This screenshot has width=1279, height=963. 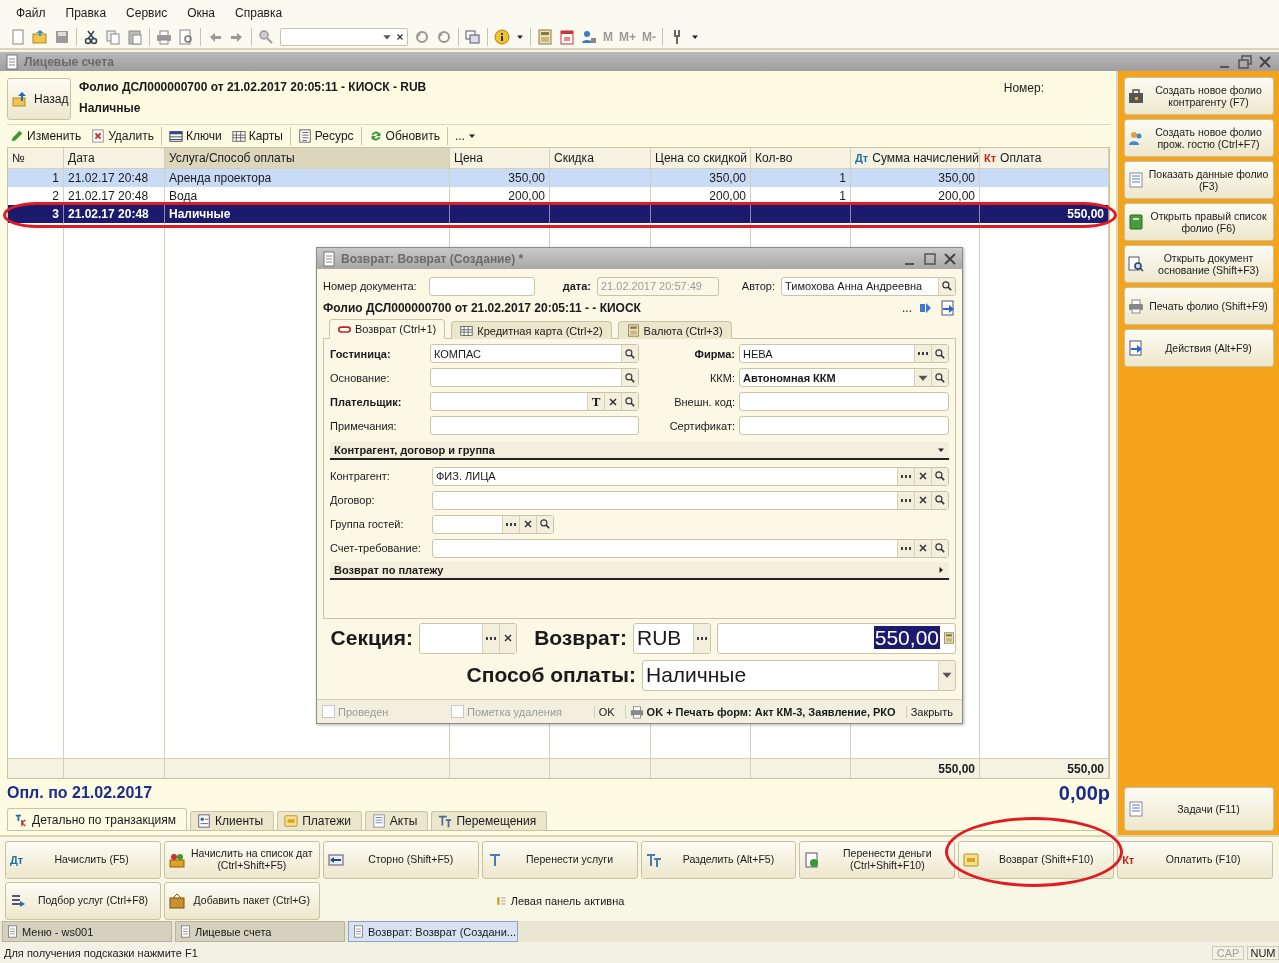 I want to click on input-field: ФИЗ. ЛИЦА, so click(x=690, y=476).